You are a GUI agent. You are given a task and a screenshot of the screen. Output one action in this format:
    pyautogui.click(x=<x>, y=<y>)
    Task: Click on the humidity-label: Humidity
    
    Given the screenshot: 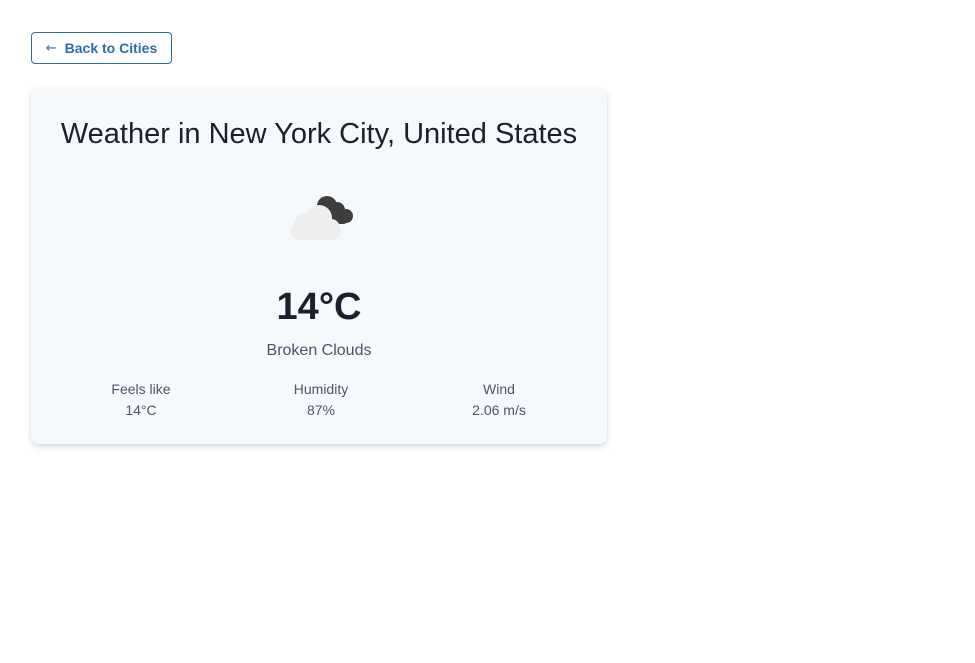 What is the action you would take?
    pyautogui.click(x=321, y=389)
    